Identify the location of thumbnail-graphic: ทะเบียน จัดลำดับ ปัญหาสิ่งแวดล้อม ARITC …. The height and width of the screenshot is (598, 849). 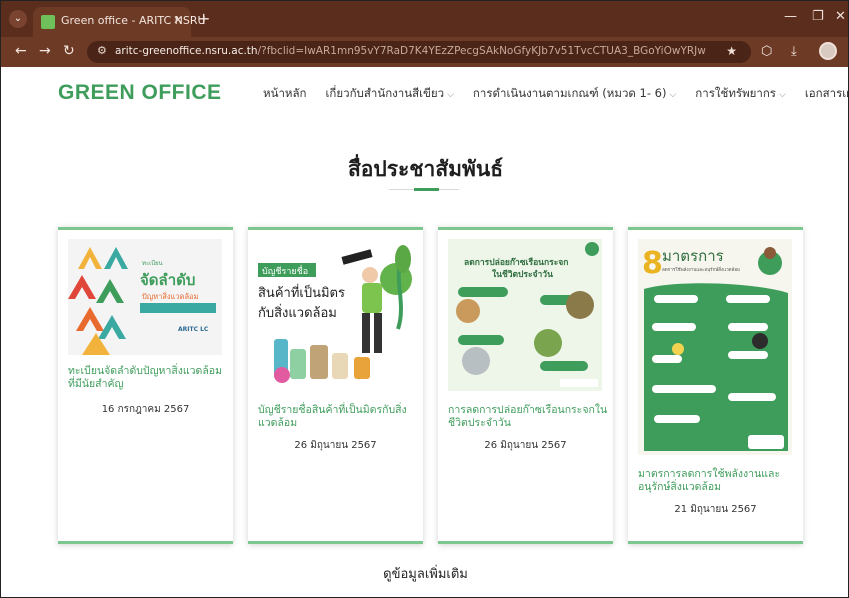
(142, 301).